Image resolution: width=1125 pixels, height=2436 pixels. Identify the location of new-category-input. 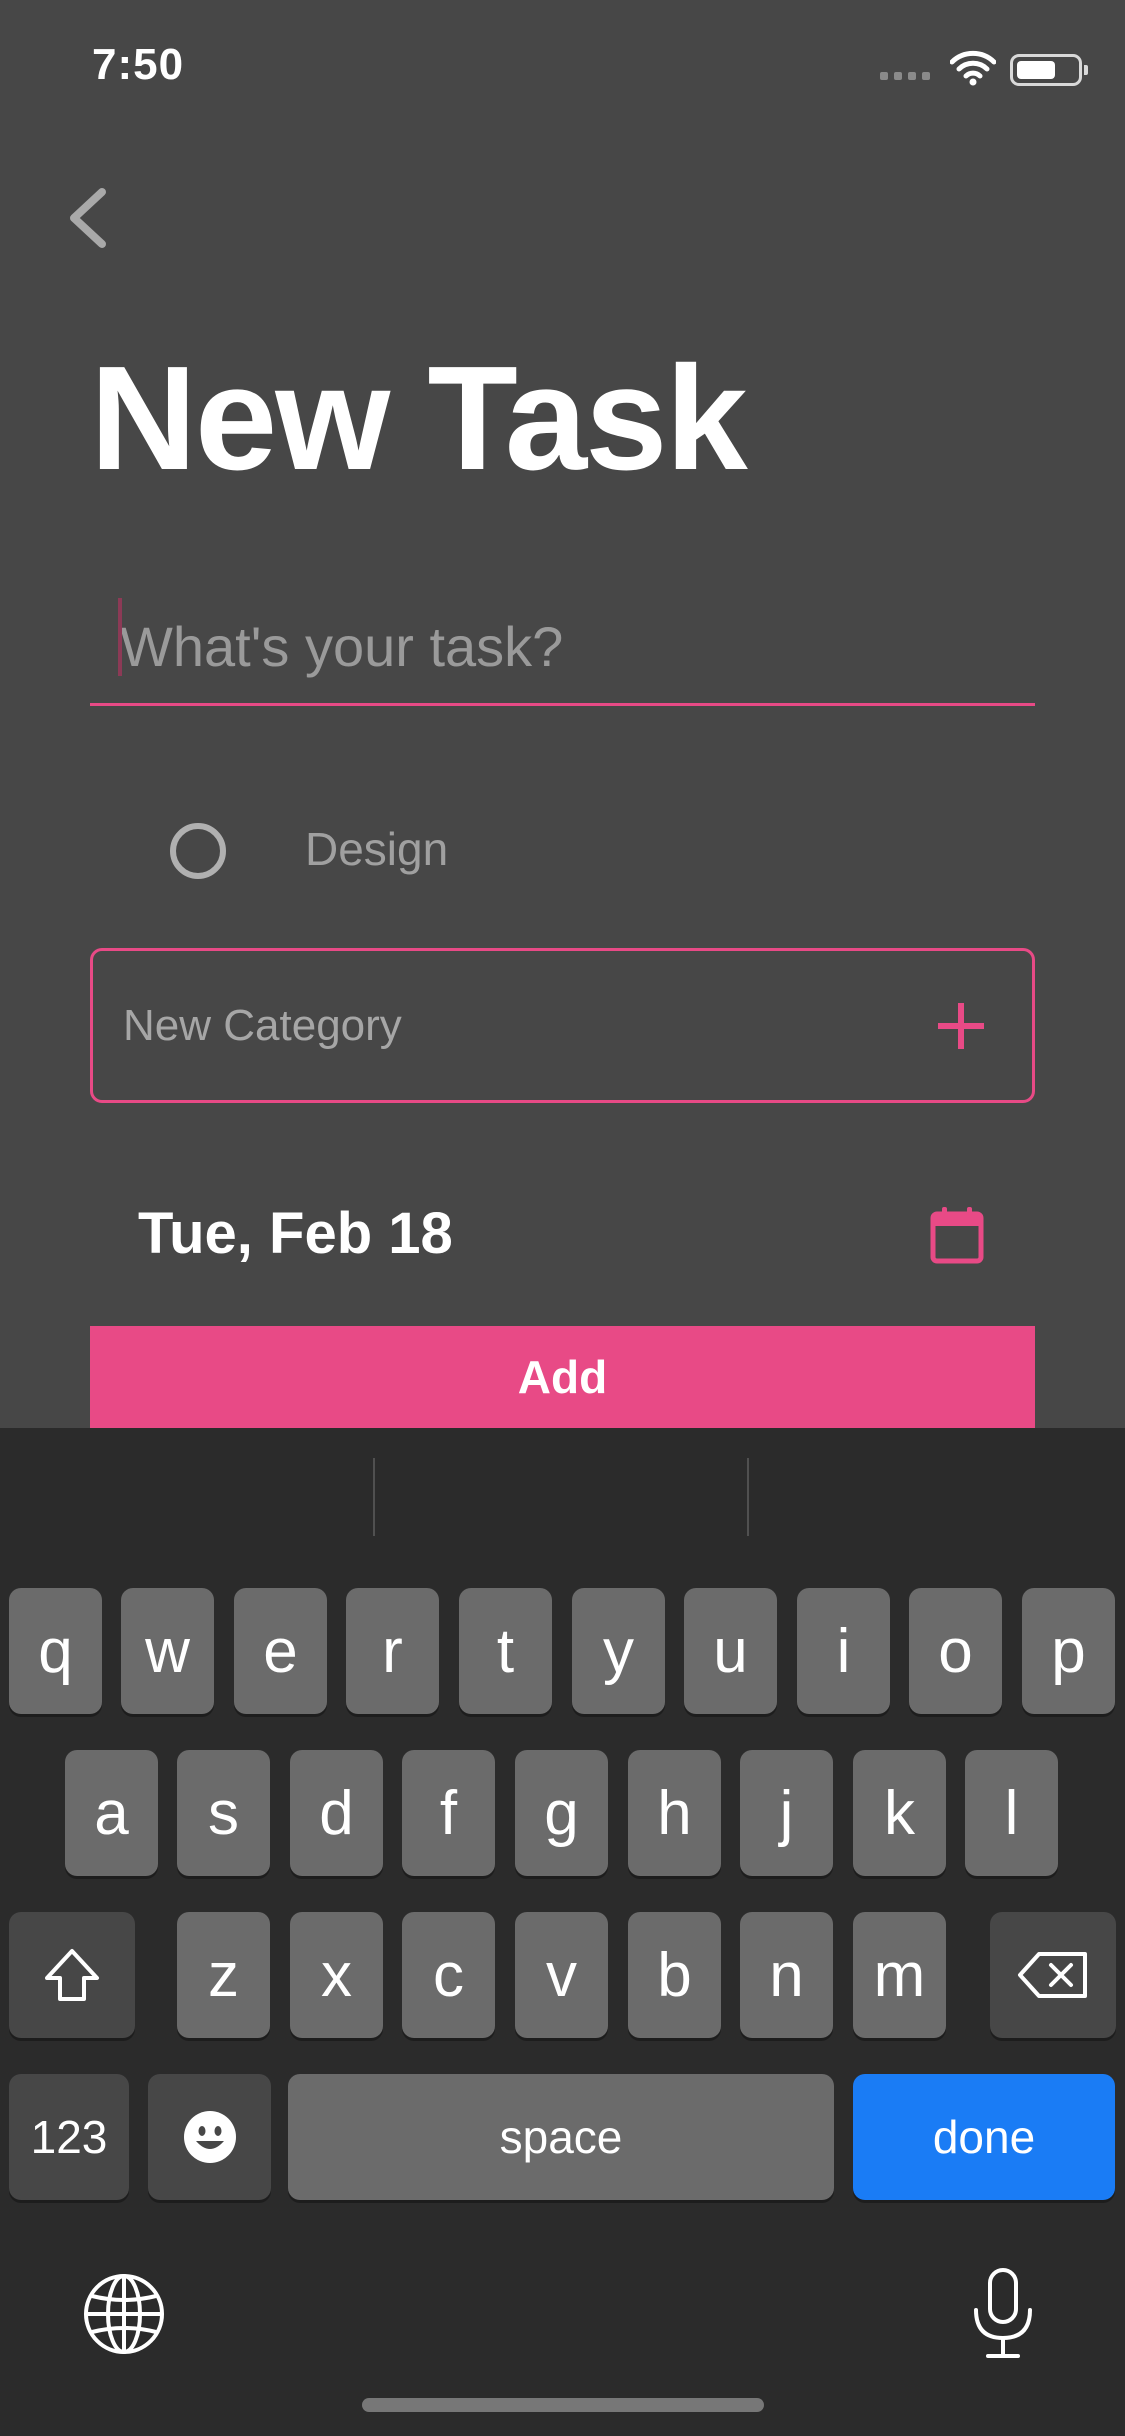
(493, 1025).